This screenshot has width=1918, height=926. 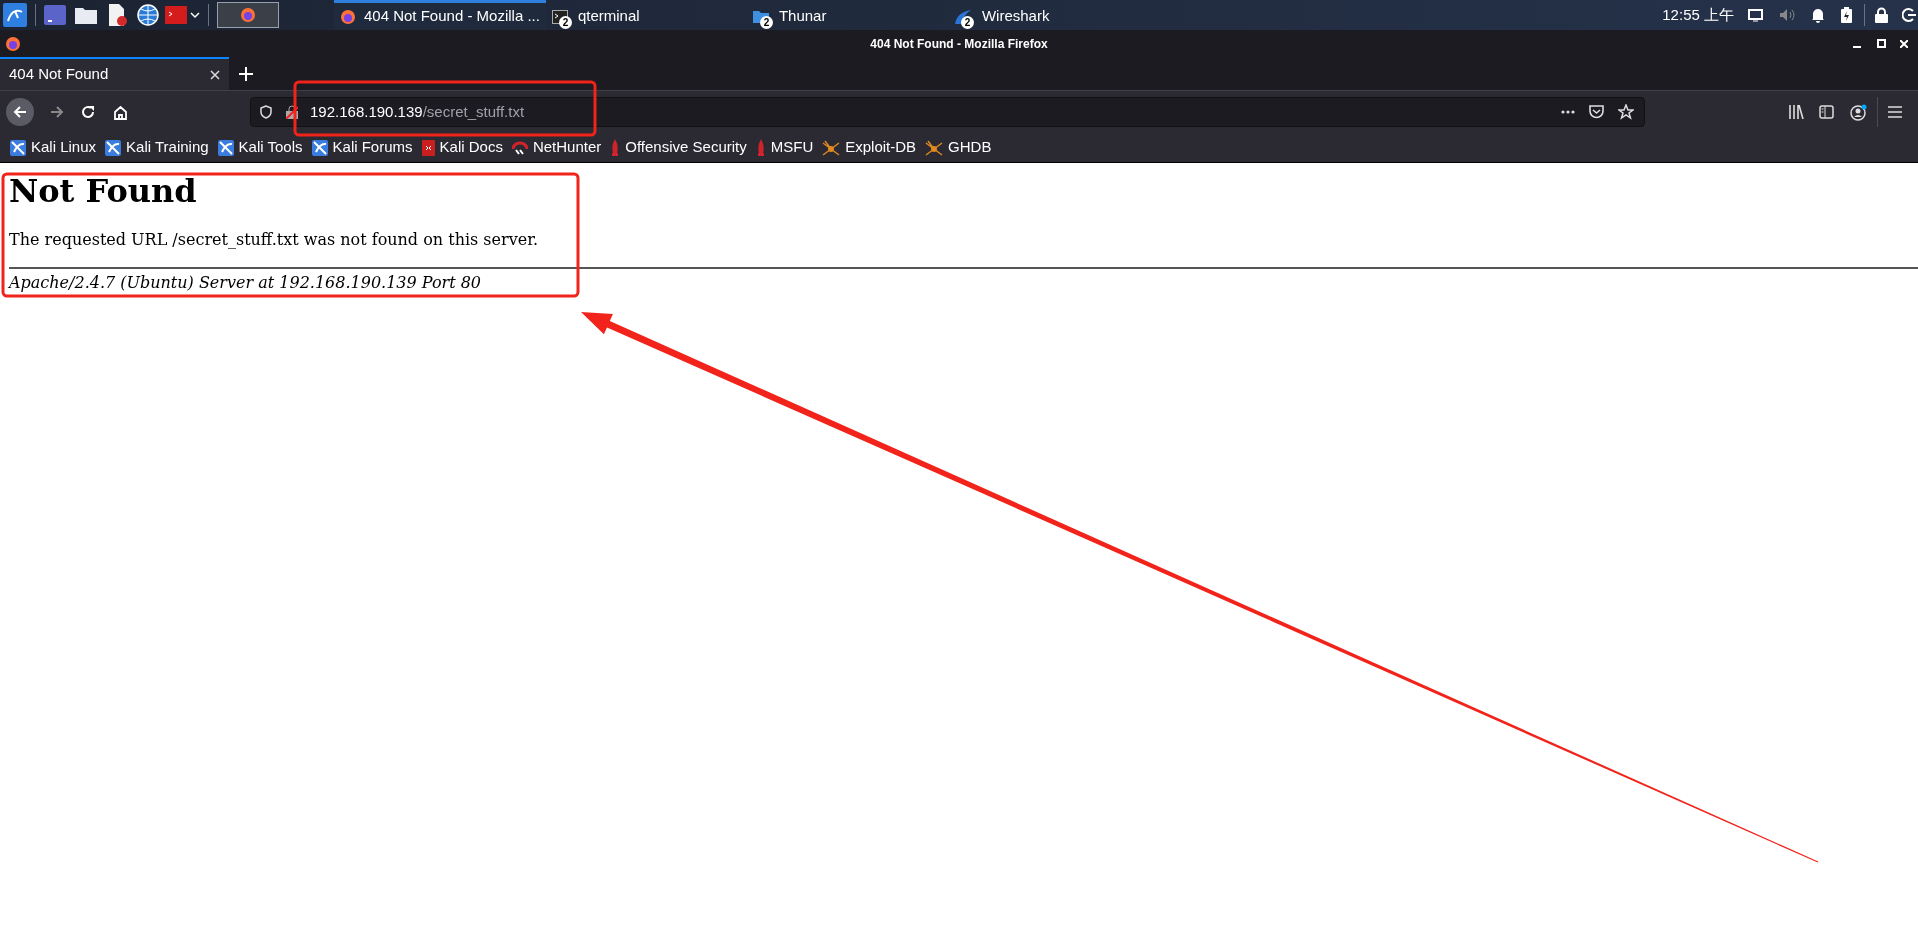 I want to click on reload-icon, so click(x=88, y=112).